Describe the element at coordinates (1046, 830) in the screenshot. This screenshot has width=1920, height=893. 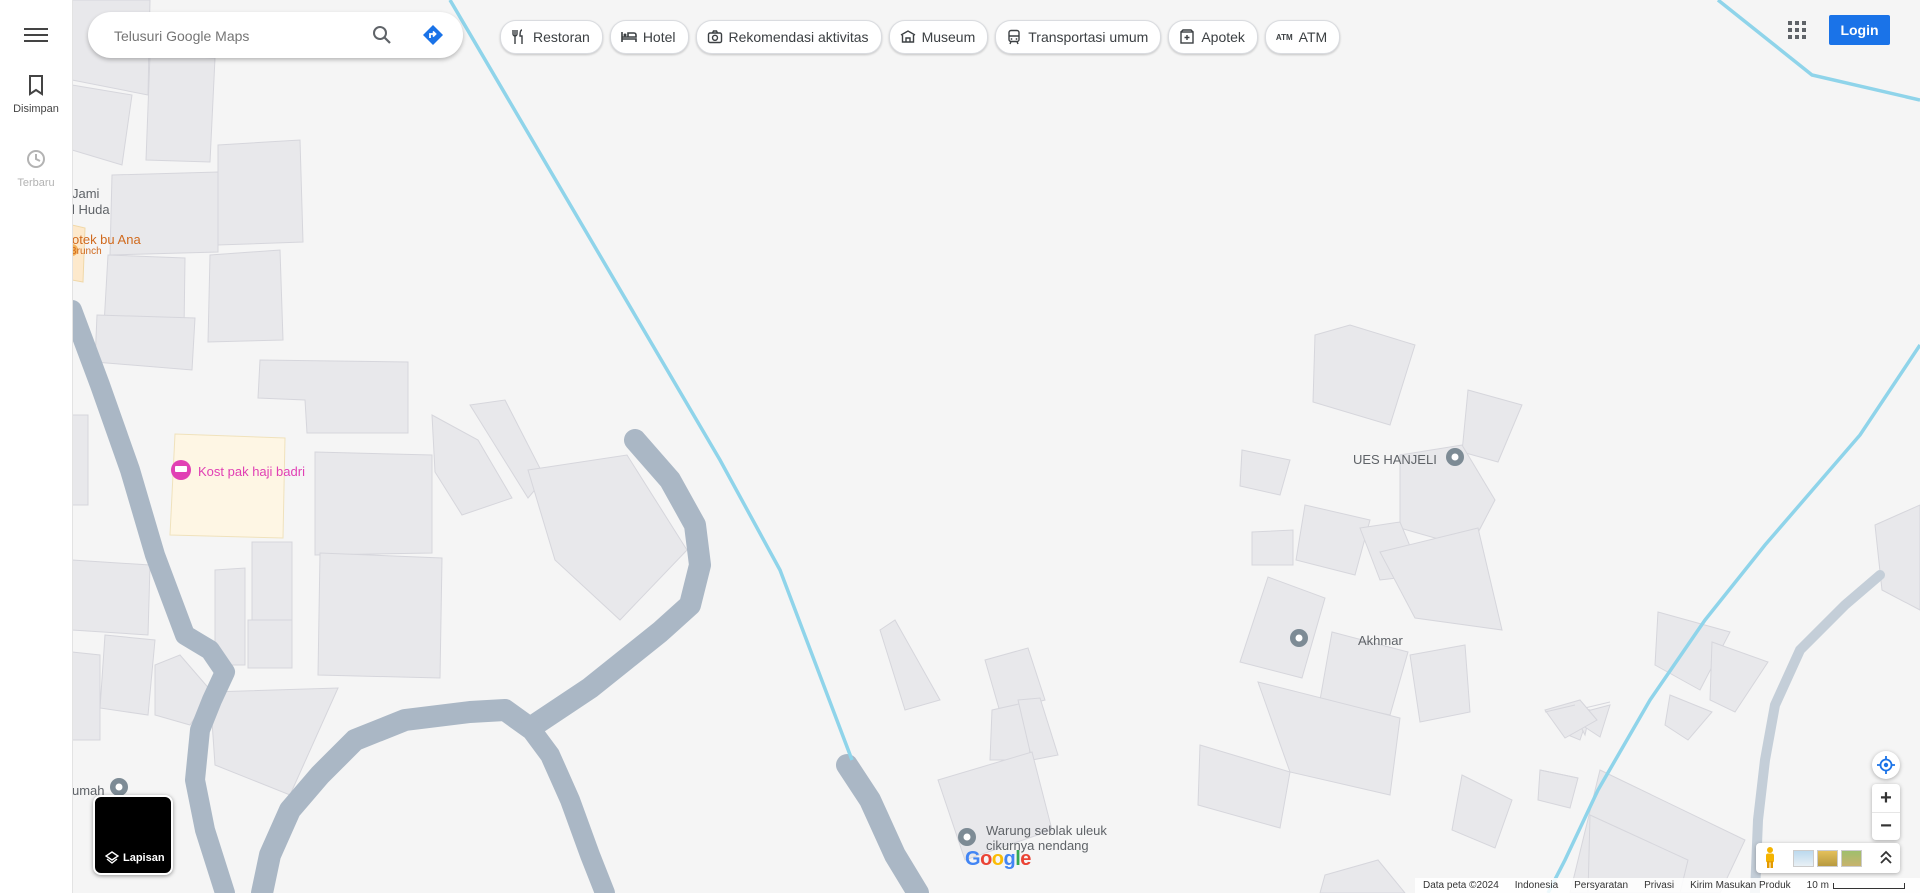
I see `place-warung-line1: Warung seblak uleuk` at that location.